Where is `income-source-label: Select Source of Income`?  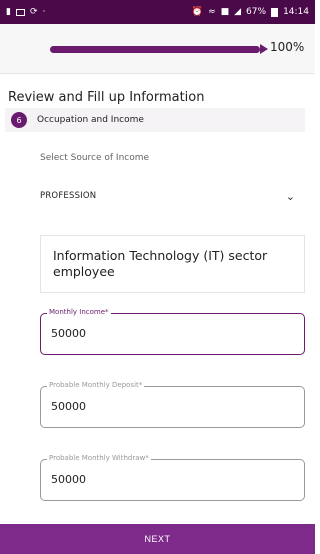
income-source-label: Select Source of Income is located at coordinates (95, 158).